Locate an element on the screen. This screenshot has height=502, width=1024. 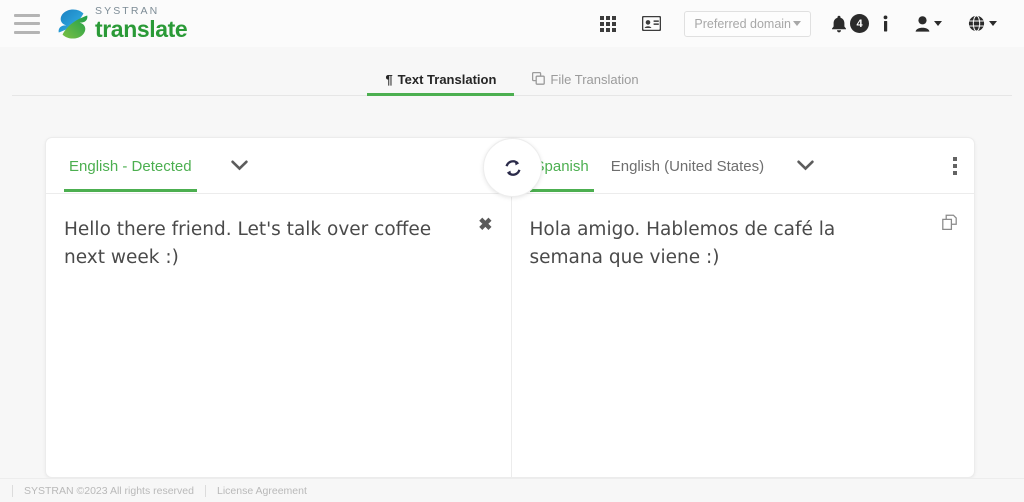
tab-text-translation: ¶ Text Translation is located at coordinates (441, 84).